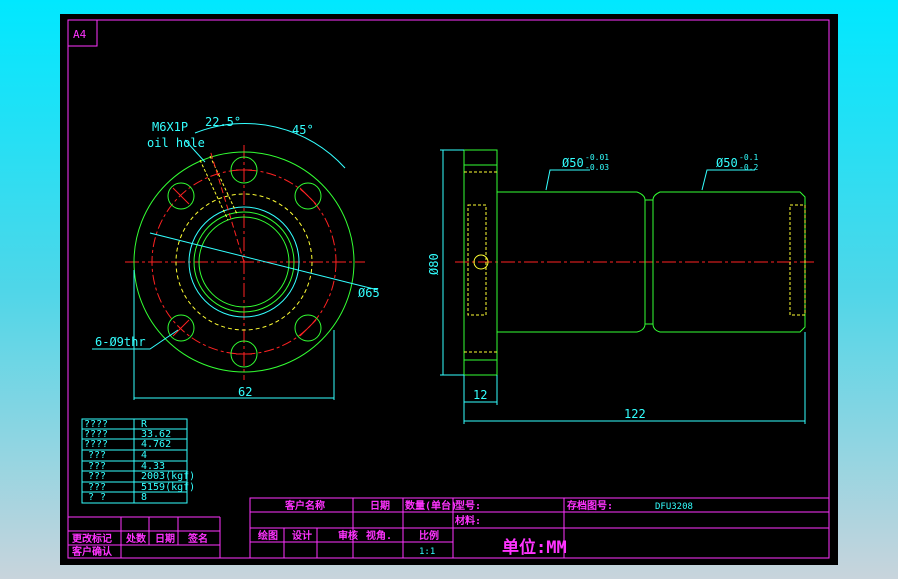 This screenshot has width=898, height=579. Describe the element at coordinates (120, 342) in the screenshot. I see `holes-label: 6-Ø9thr` at that location.